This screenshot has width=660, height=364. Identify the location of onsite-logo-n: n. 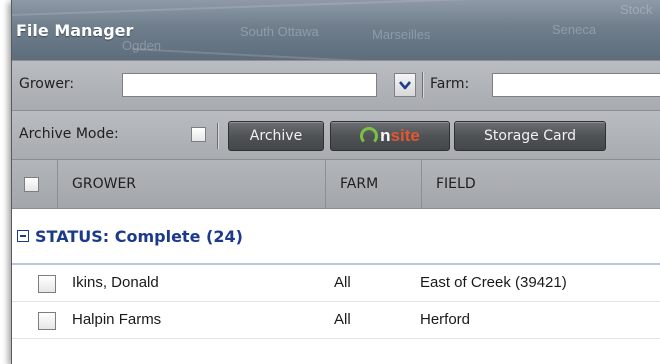
(385, 135).